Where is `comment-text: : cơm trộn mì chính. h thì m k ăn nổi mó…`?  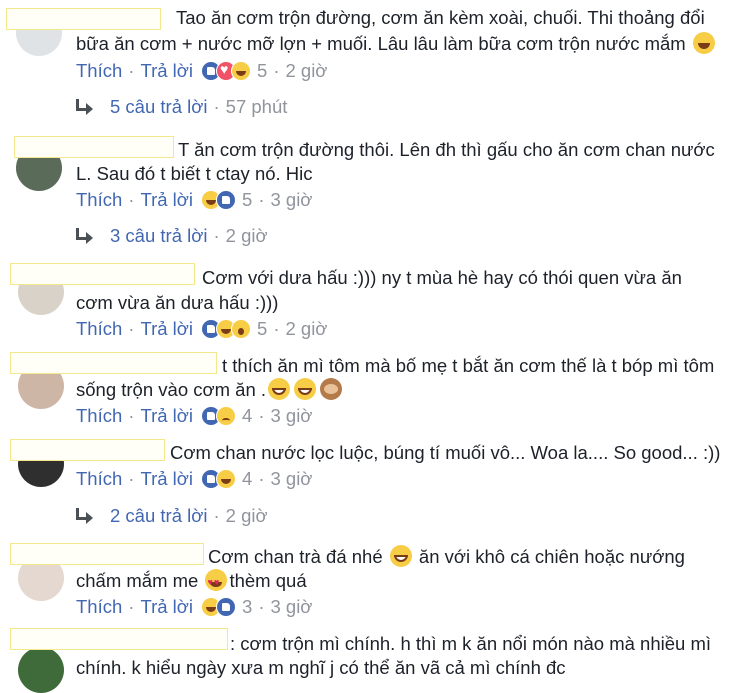 comment-text: : cơm trộn mì chính. h thì m k ăn nổi mó… is located at coordinates (471, 643).